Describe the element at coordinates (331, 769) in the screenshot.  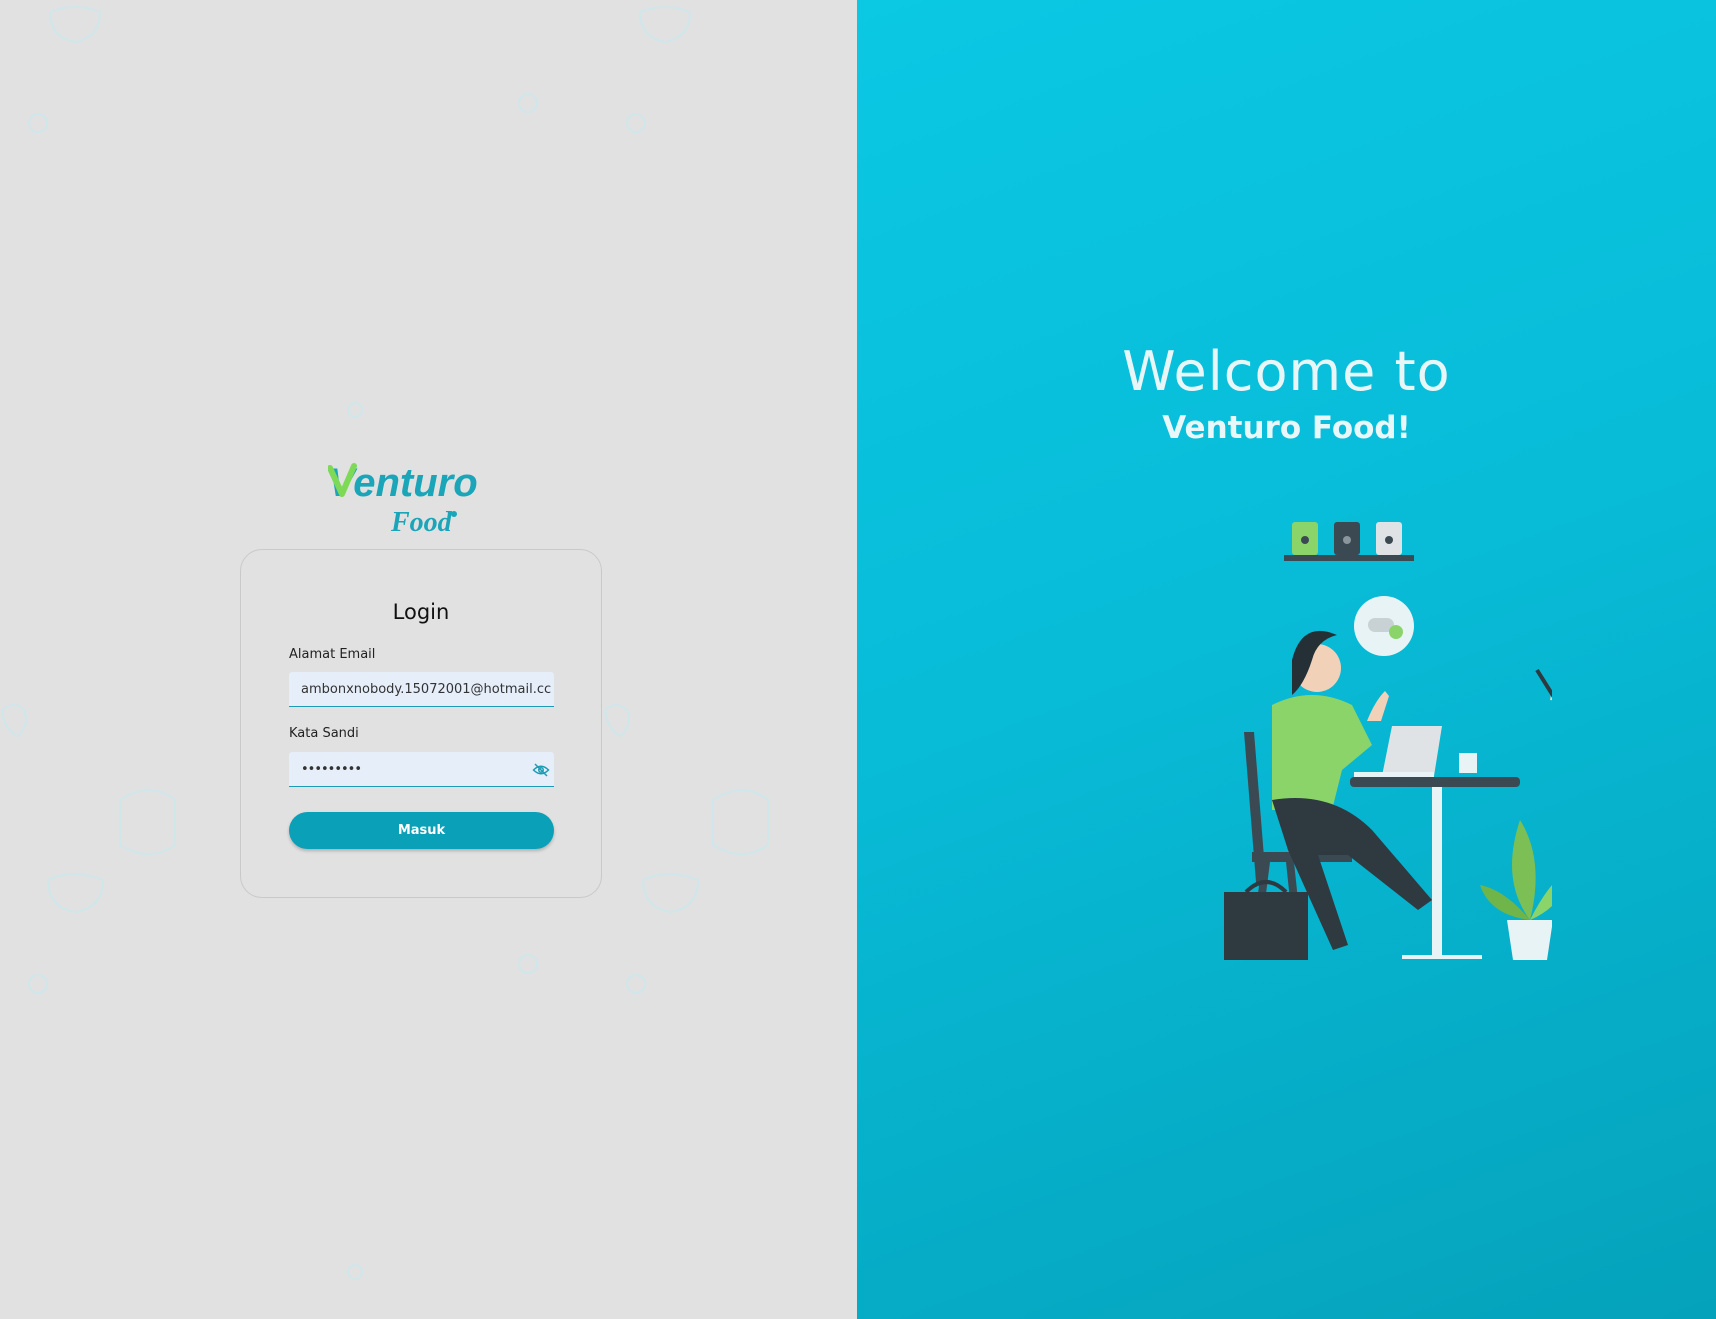
I see `password-value: •••••••••` at that location.